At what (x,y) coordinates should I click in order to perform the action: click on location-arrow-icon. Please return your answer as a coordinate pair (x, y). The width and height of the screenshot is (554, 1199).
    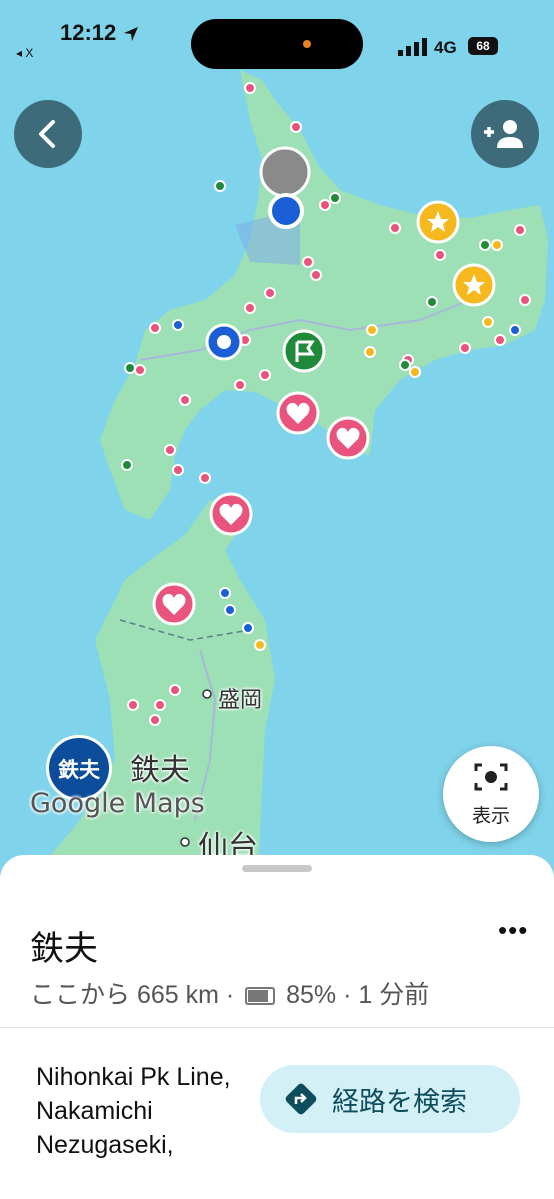
    Looking at the image, I should click on (131, 34).